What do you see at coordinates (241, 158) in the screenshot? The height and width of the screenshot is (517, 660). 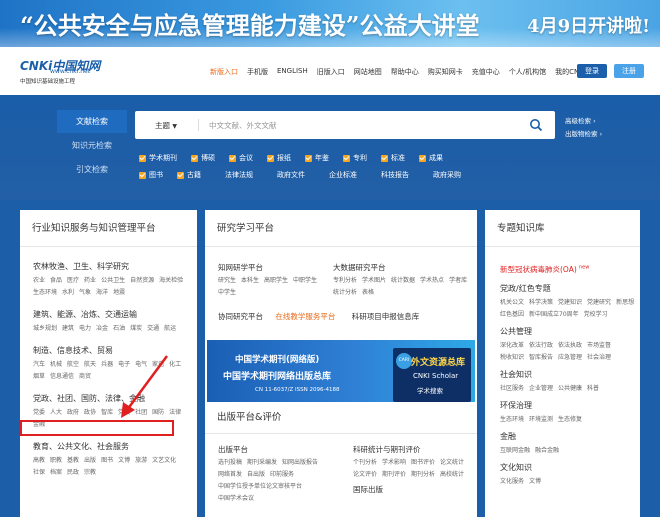 I see `resource-checkbox: 会议` at bounding box center [241, 158].